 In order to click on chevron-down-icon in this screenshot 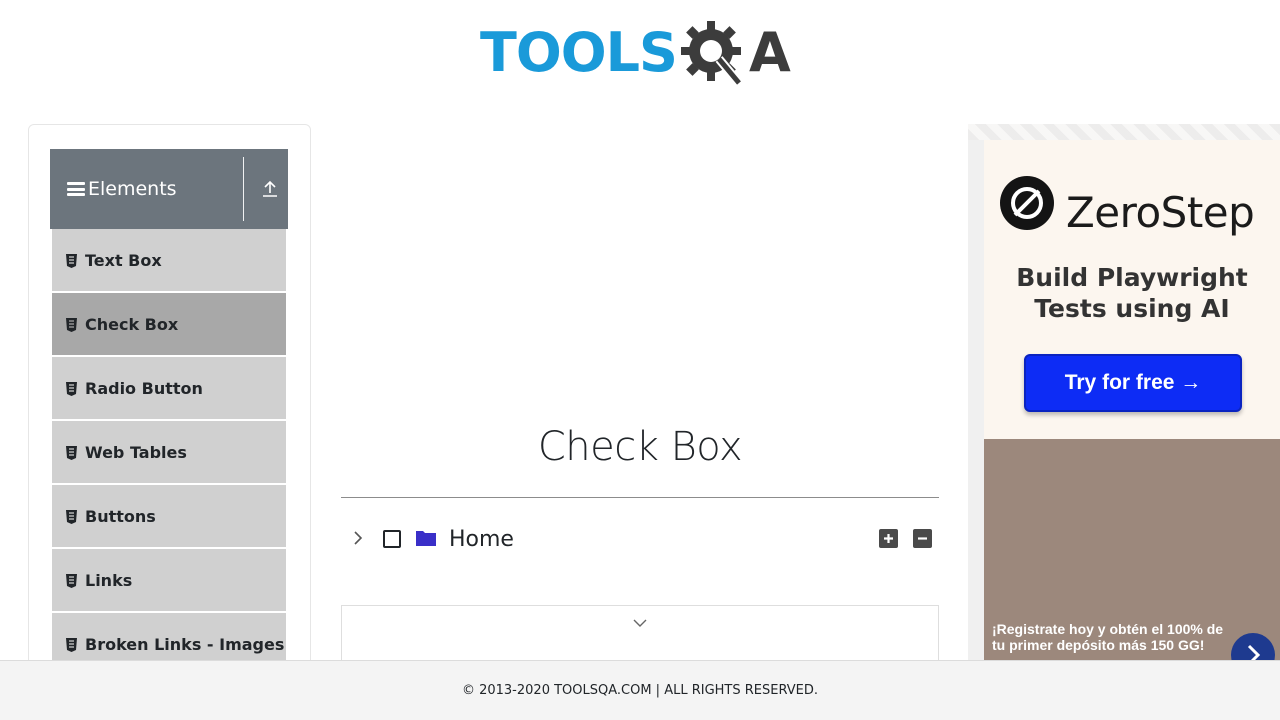, I will do `click(640, 623)`.